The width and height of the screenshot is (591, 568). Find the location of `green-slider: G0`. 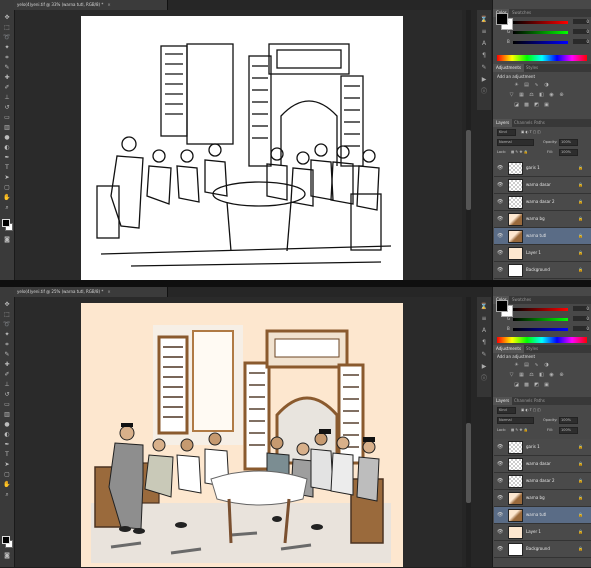

green-slider: G0 is located at coordinates (548, 32).